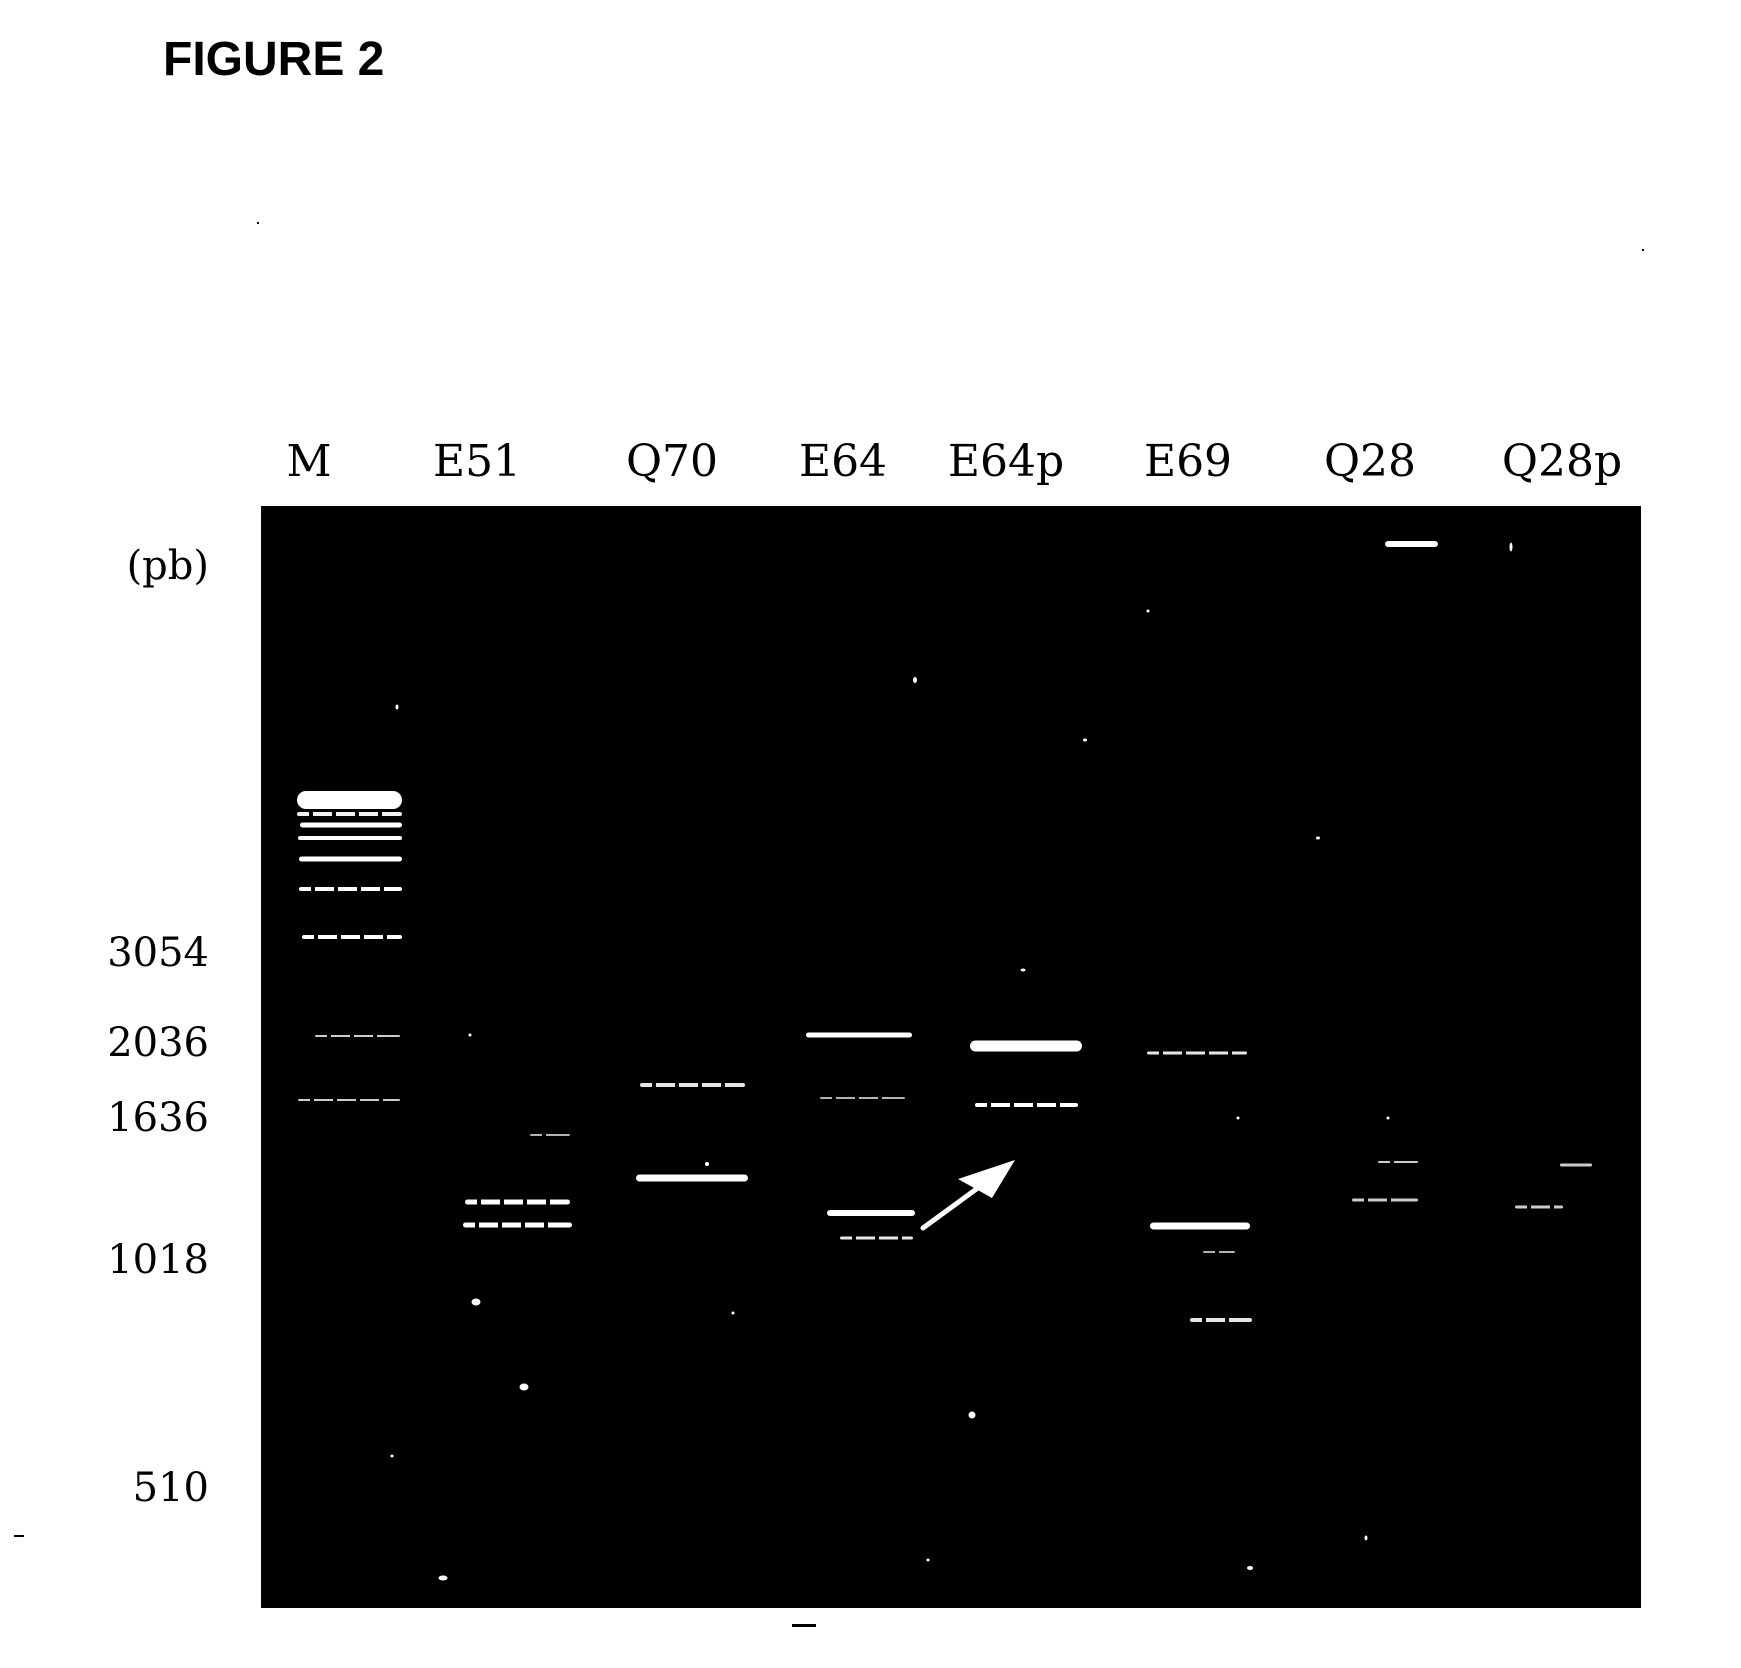 This screenshot has height=1668, width=1741. What do you see at coordinates (1370, 461) in the screenshot?
I see `lane-label-q28: Q28` at bounding box center [1370, 461].